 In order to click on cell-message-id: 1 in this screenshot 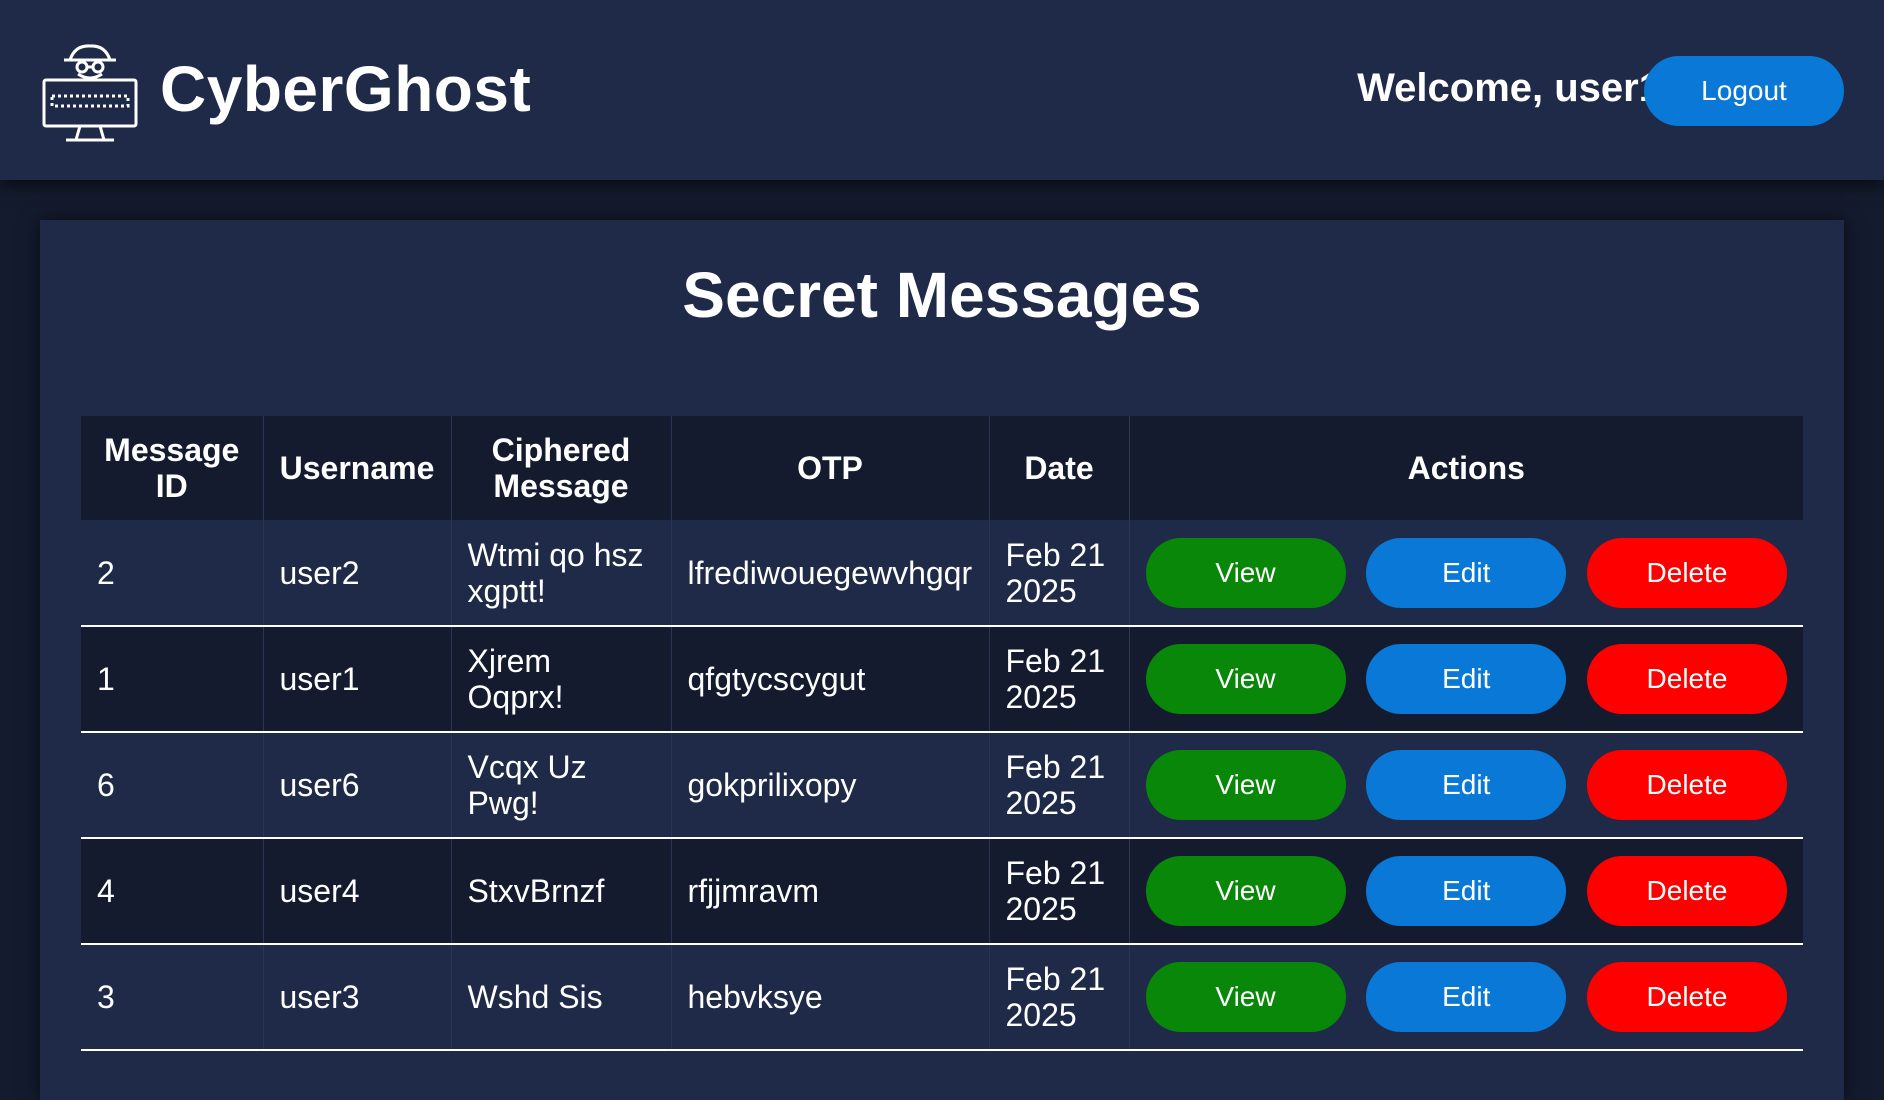, I will do `click(172, 679)`.